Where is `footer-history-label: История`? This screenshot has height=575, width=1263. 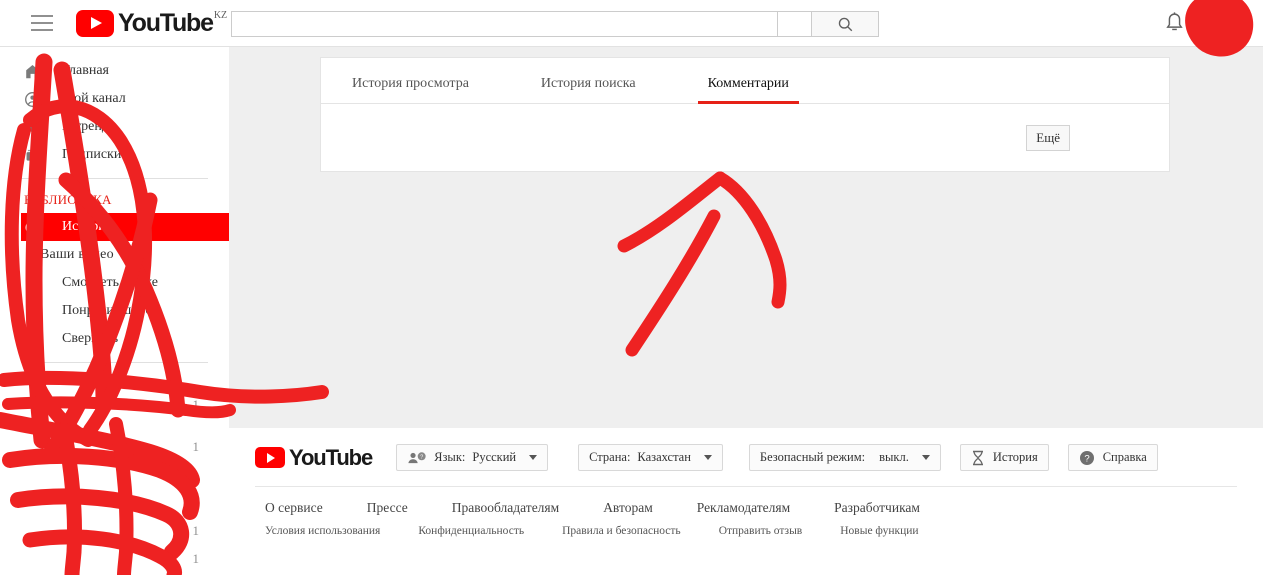
footer-history-label: История is located at coordinates (1015, 457).